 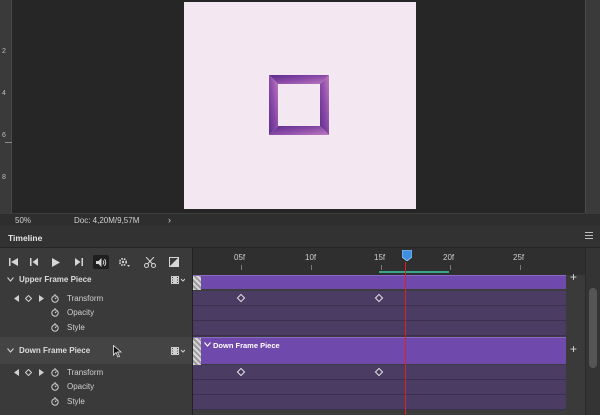 What do you see at coordinates (519, 257) in the screenshot?
I see `ruler-label-25f: 25f` at bounding box center [519, 257].